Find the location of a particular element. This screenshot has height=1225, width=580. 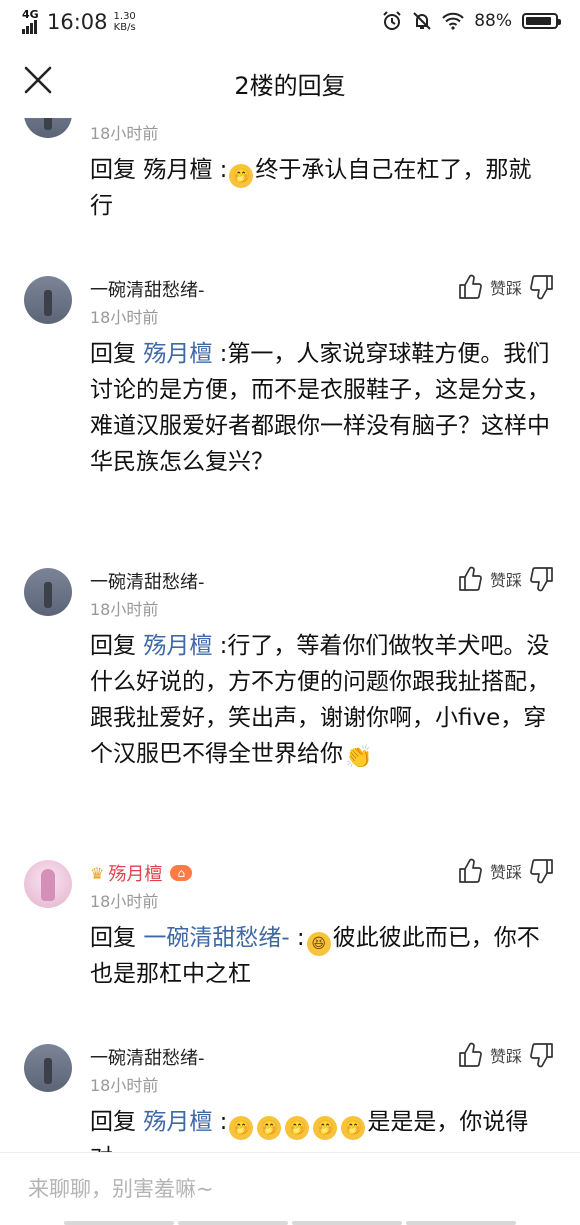

battery-fill is located at coordinates (538, 21).